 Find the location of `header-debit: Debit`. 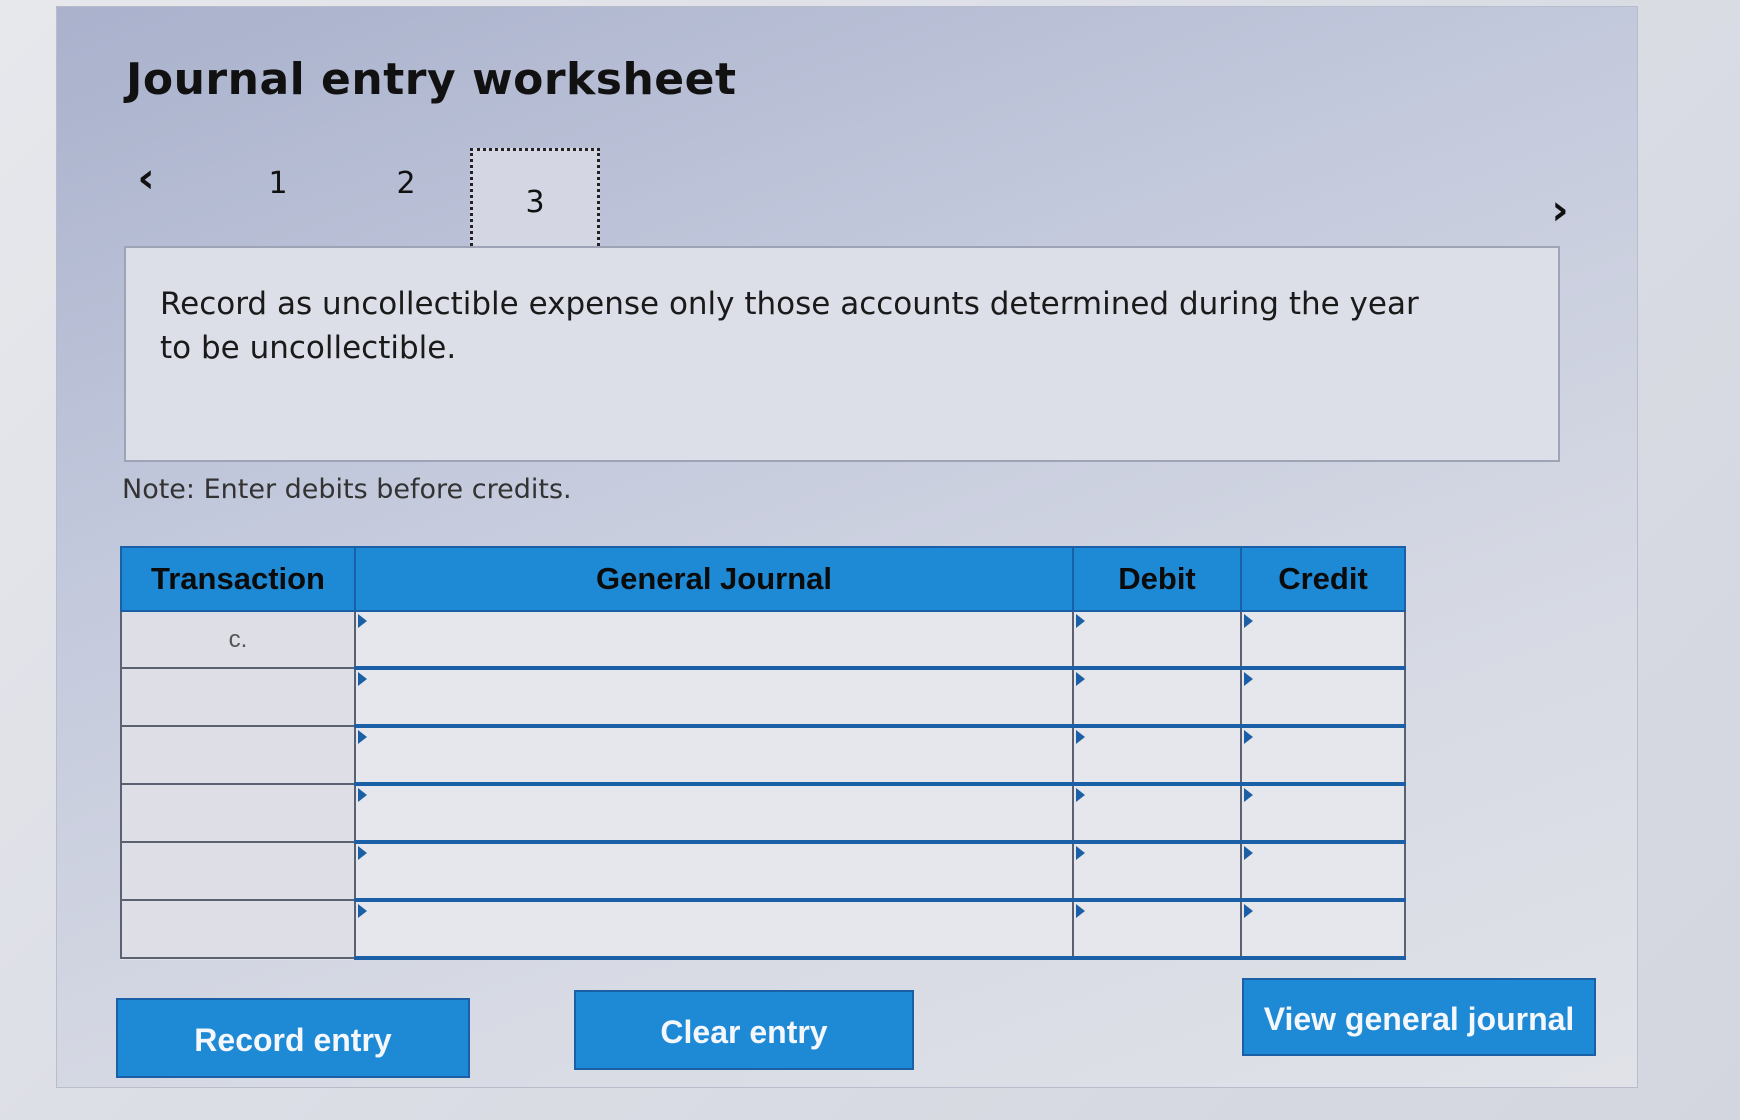

header-debit: Debit is located at coordinates (1157, 579).